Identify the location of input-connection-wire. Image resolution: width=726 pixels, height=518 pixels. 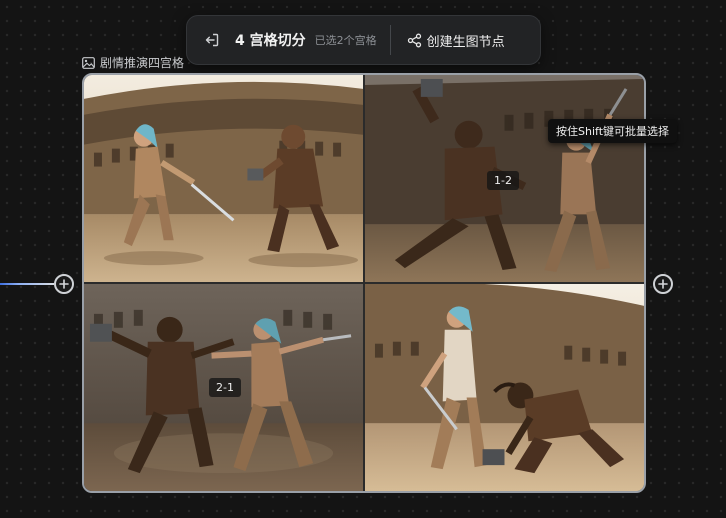
(27, 284).